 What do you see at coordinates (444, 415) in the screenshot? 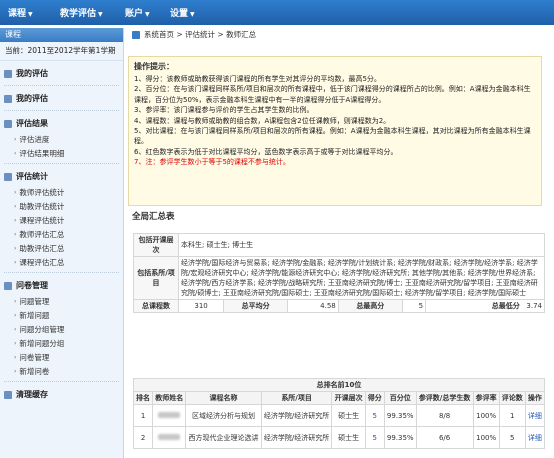
I see `ratio-cell: 8/8` at bounding box center [444, 415].